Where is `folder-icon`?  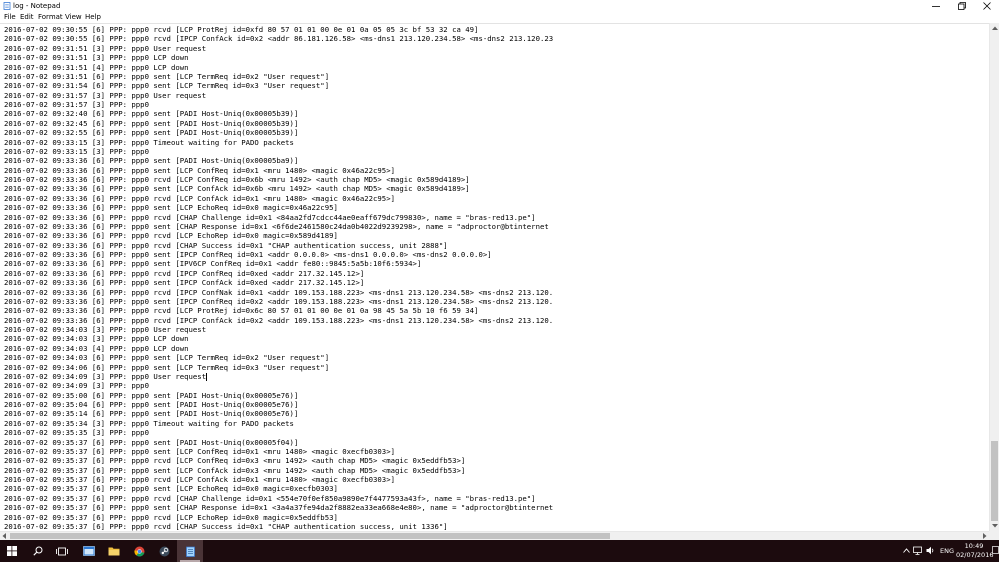
folder-icon is located at coordinates (114, 551).